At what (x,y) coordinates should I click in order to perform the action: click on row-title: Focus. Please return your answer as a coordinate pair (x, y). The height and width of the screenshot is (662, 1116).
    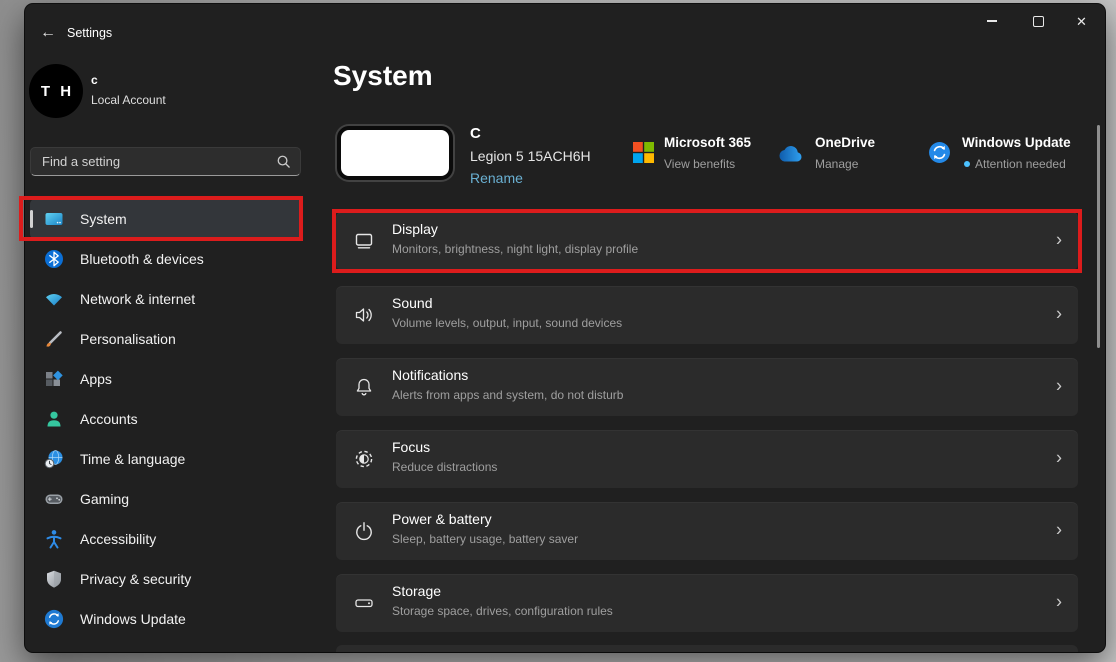
    Looking at the image, I should click on (411, 447).